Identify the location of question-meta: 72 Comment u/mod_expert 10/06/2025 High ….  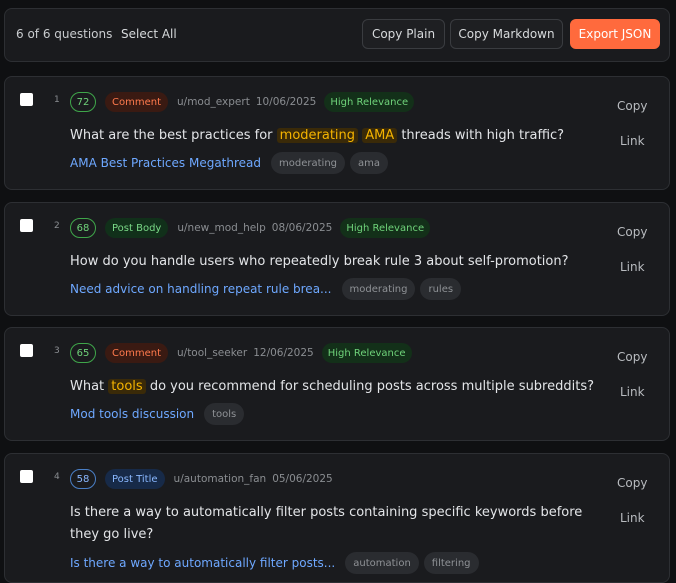
(242, 102).